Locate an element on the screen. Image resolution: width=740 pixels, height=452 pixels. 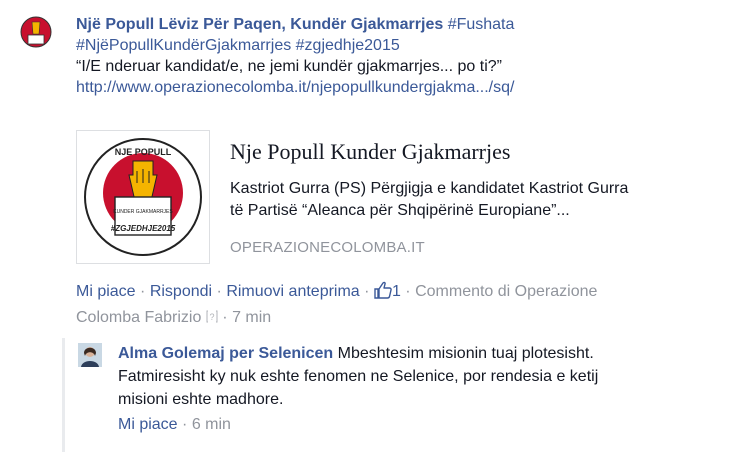
preview-domain: OPERAZIONECOLOMBA.IT is located at coordinates (327, 247).